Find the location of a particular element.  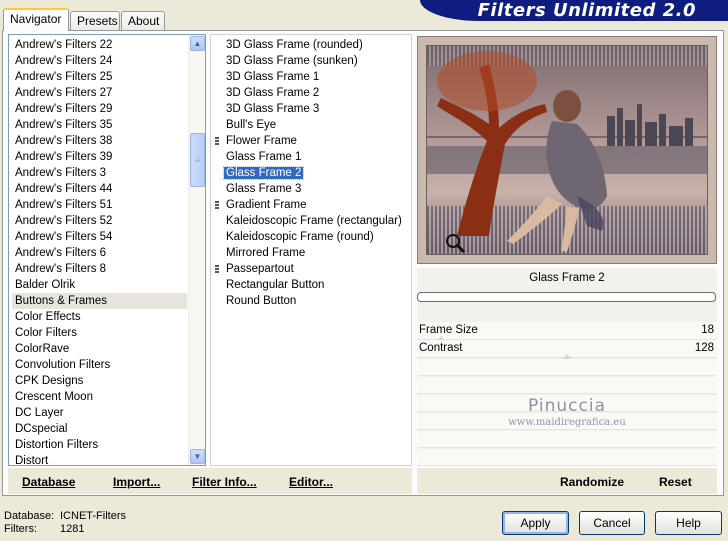

param-label: Contrast is located at coordinates (441, 348).